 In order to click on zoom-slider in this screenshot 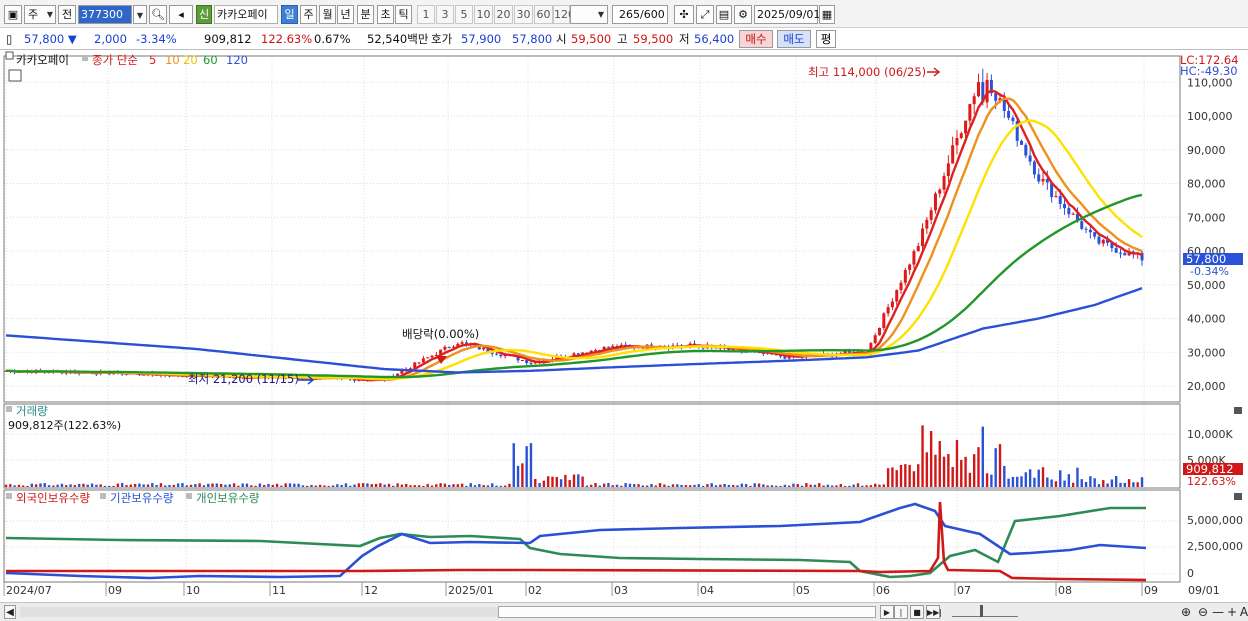, I will do `click(985, 611)`.